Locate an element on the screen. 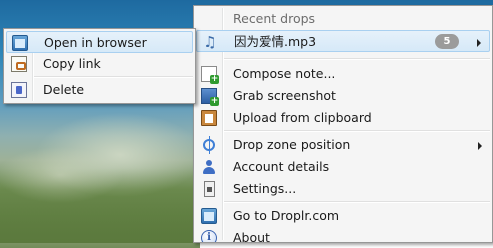 This screenshot has height=248, width=493. grab-screenshot-item: Grab screenshot is located at coordinates (343, 96).